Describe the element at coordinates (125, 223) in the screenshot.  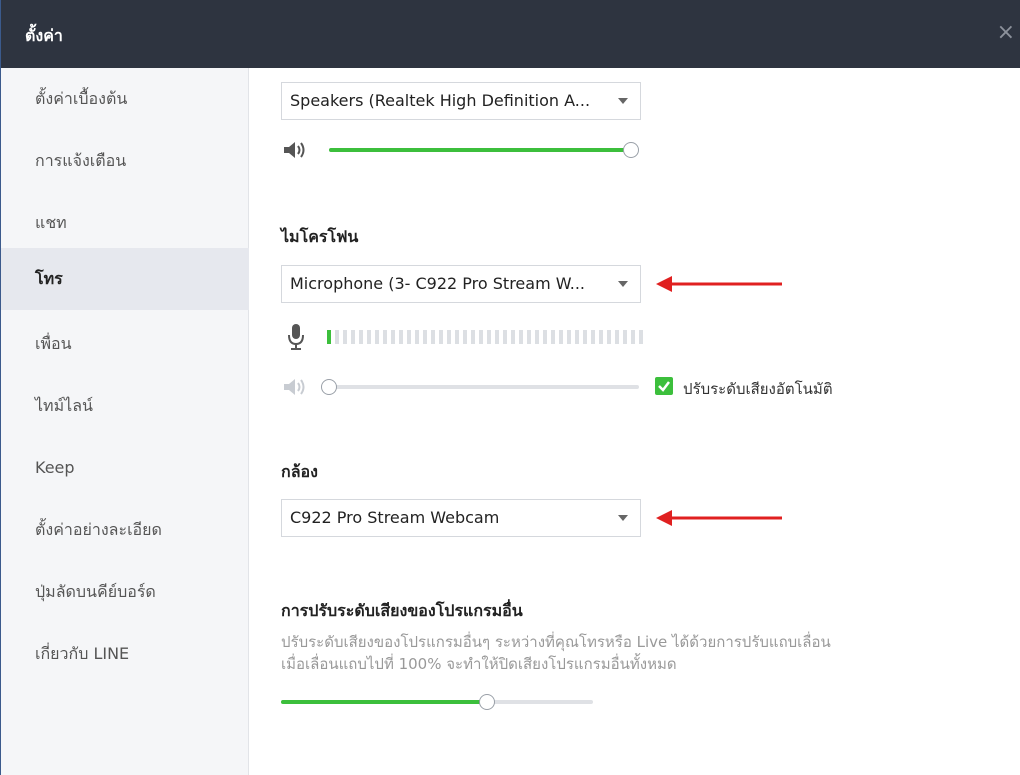
I see `sidebar-item-chat: แชท` at that location.